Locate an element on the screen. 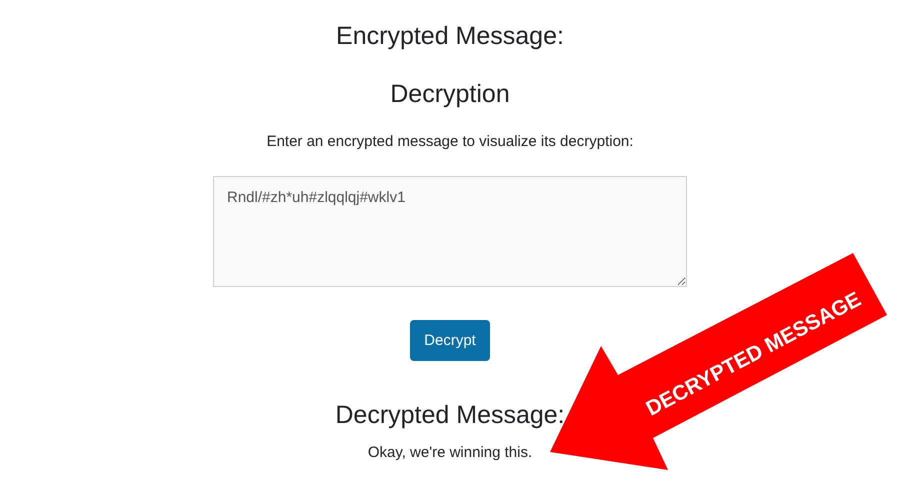 The width and height of the screenshot is (900, 500). instruction-text: Enter an encrypted message to visualize its decryption: is located at coordinates (450, 142).